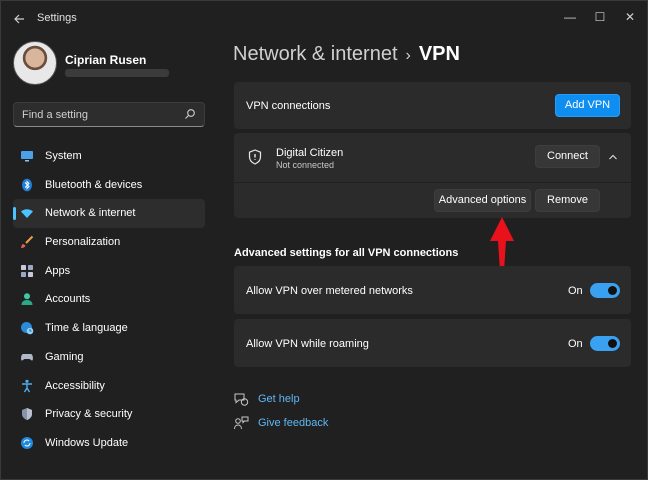  Describe the element at coordinates (27, 184) in the screenshot. I see `bluetooth-icon` at that location.